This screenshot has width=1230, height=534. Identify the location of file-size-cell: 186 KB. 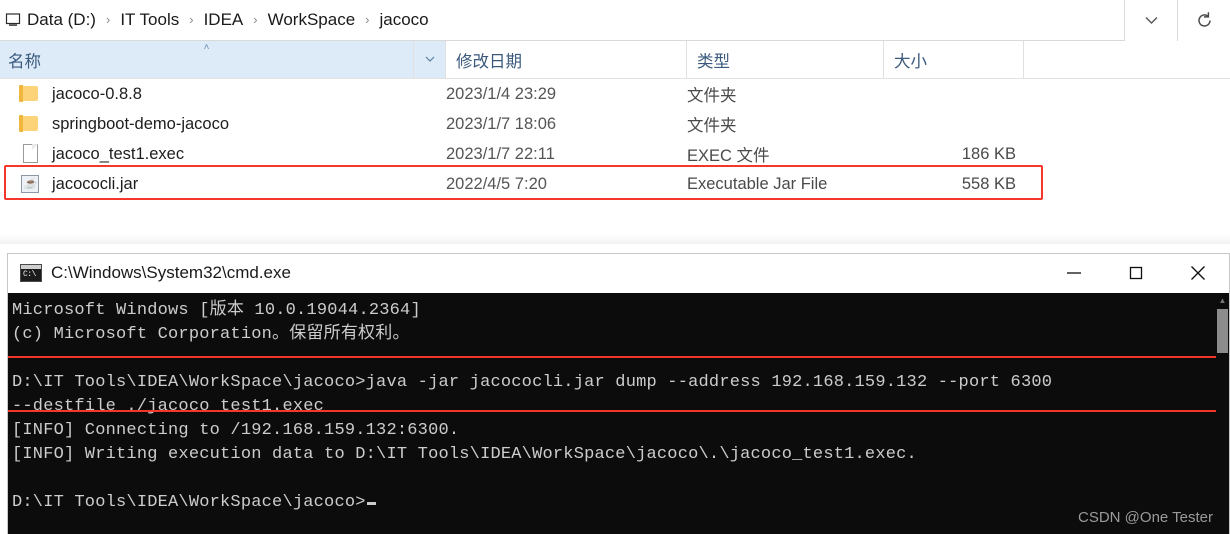
(988, 153).